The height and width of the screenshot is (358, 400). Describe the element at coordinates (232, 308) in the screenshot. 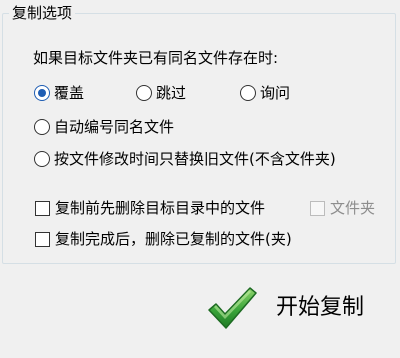

I see `checkmark-icon` at that location.